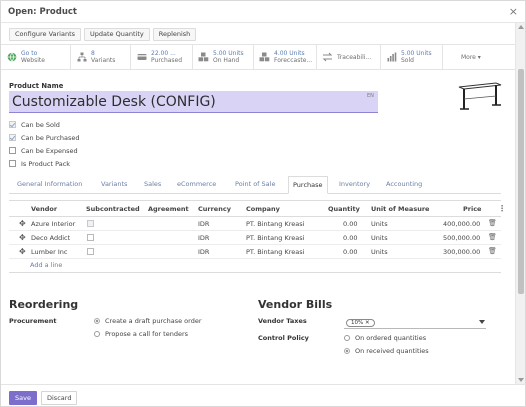  What do you see at coordinates (40, 124) in the screenshot?
I see `can-be-sold-label: Can be Sold` at bounding box center [40, 124].